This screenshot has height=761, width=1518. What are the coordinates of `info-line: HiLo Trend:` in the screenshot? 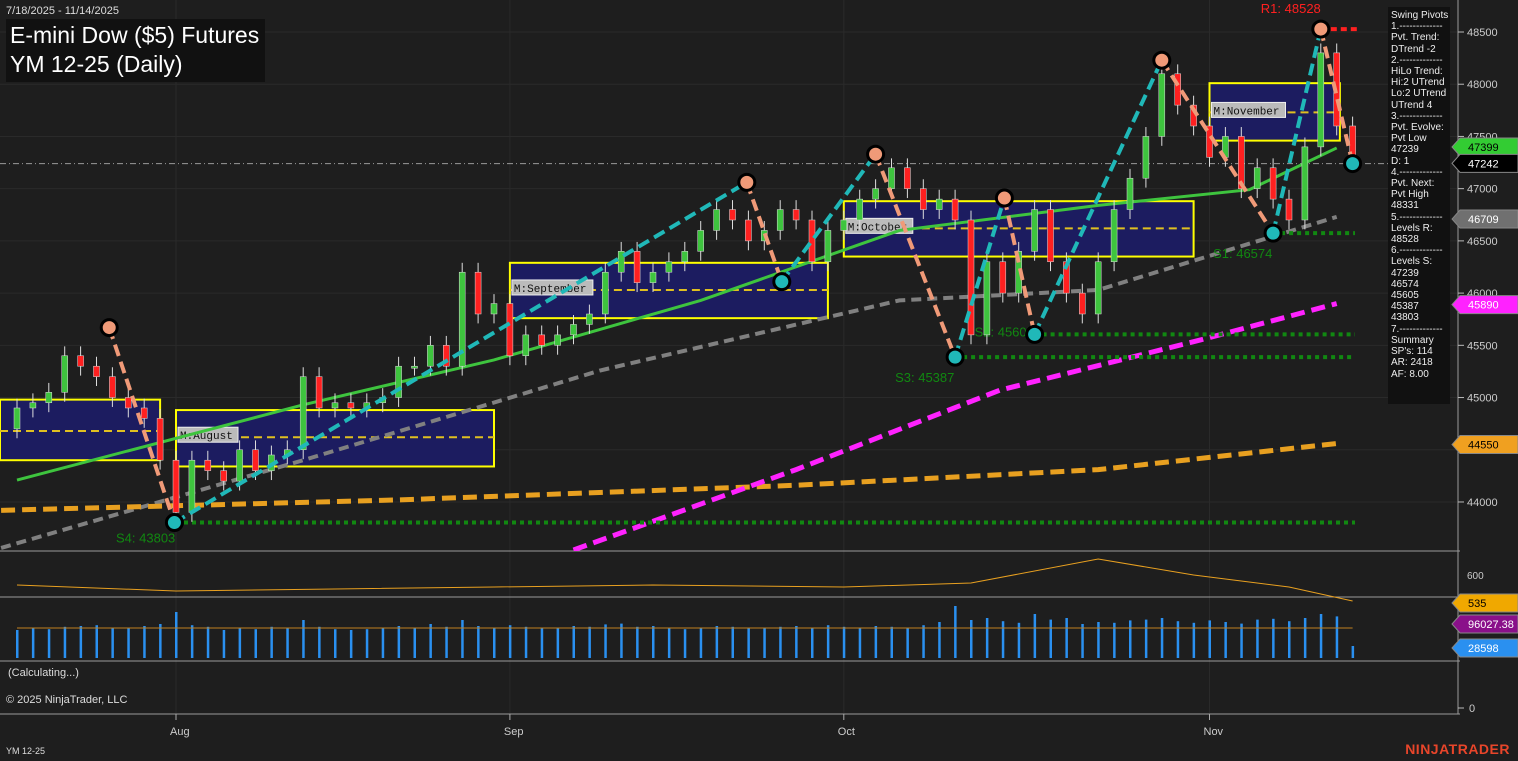 It's located at (1417, 72).